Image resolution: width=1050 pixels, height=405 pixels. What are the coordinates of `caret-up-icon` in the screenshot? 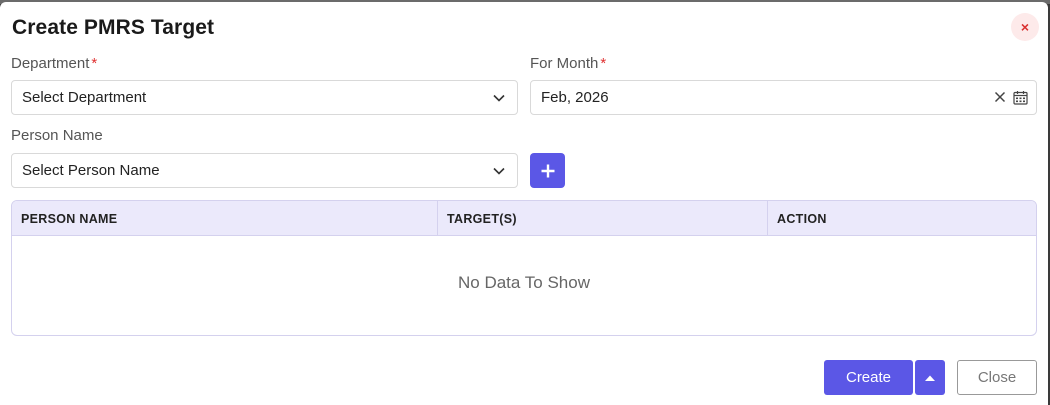 It's located at (930, 378).